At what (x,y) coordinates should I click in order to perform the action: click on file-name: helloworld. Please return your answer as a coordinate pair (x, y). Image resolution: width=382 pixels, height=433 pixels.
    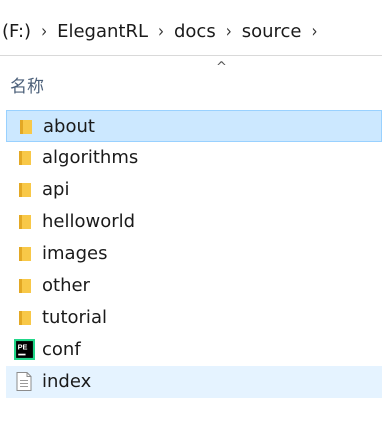
    Looking at the image, I should click on (89, 221).